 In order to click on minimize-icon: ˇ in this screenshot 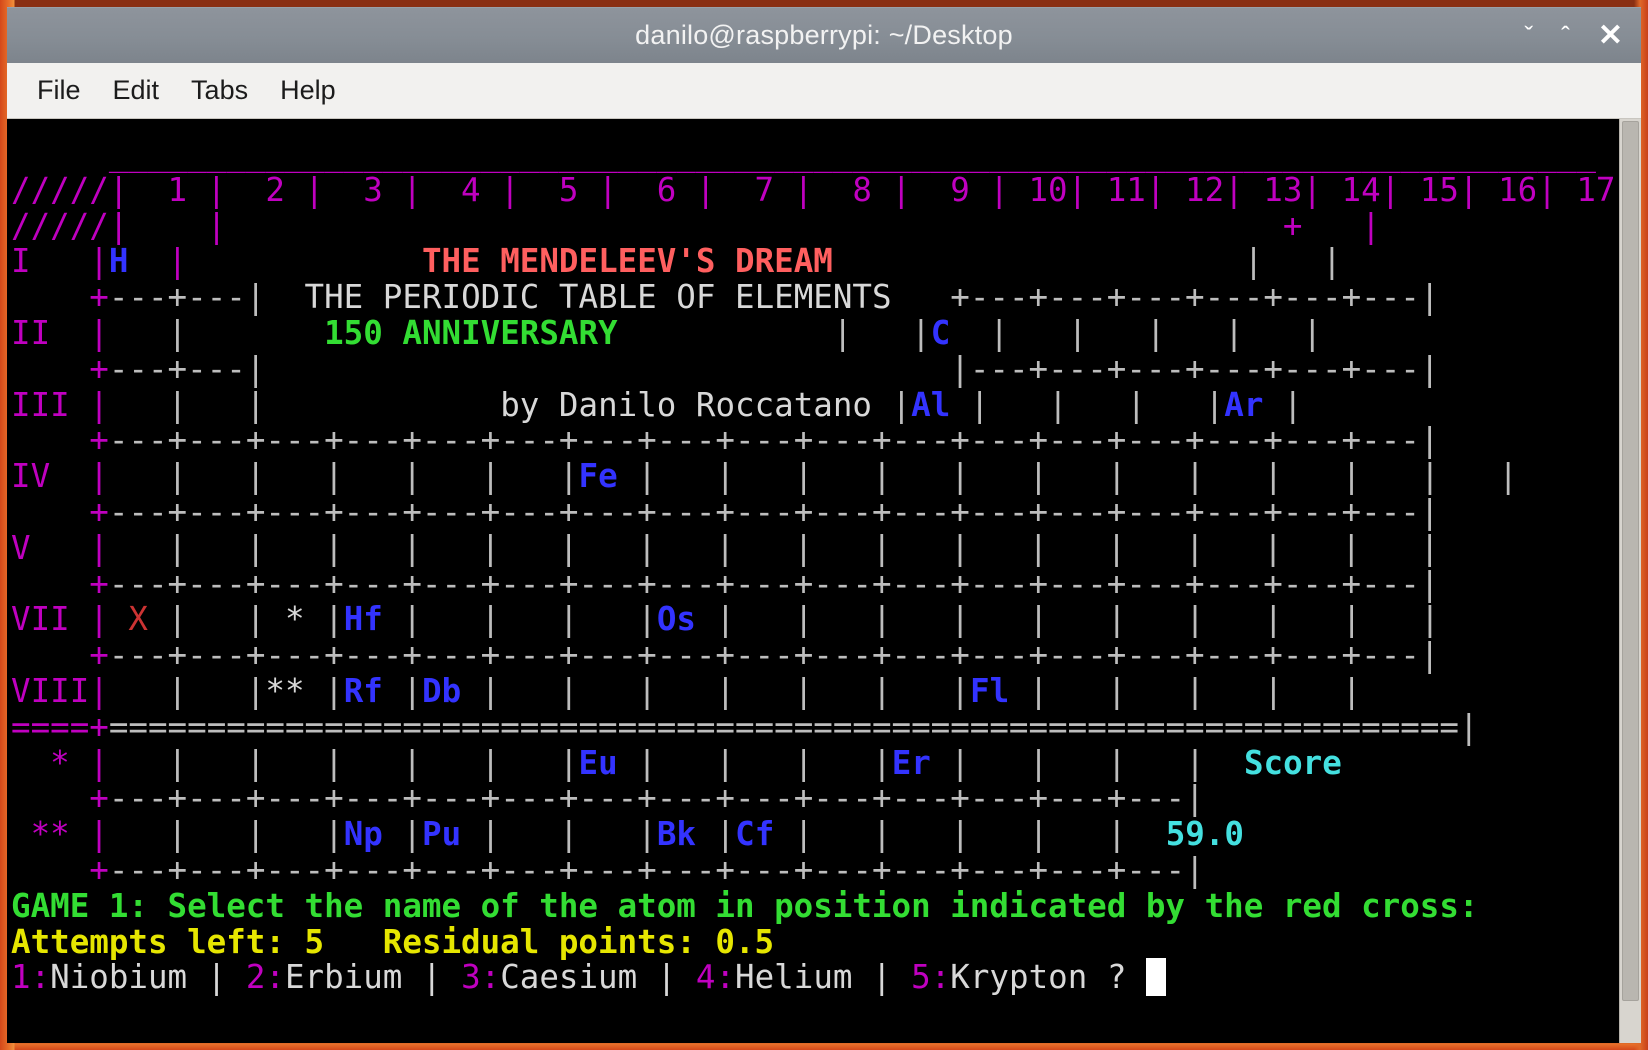, I will do `click(1529, 36)`.